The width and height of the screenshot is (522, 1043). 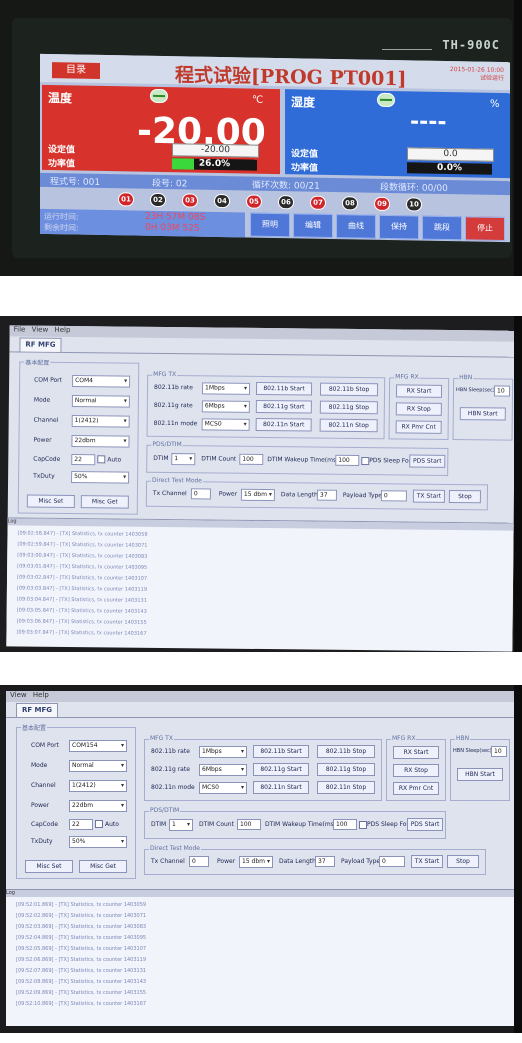 What do you see at coordinates (281, 751) in the screenshot?
I see `b-start-button-2: 802.11b Start` at bounding box center [281, 751].